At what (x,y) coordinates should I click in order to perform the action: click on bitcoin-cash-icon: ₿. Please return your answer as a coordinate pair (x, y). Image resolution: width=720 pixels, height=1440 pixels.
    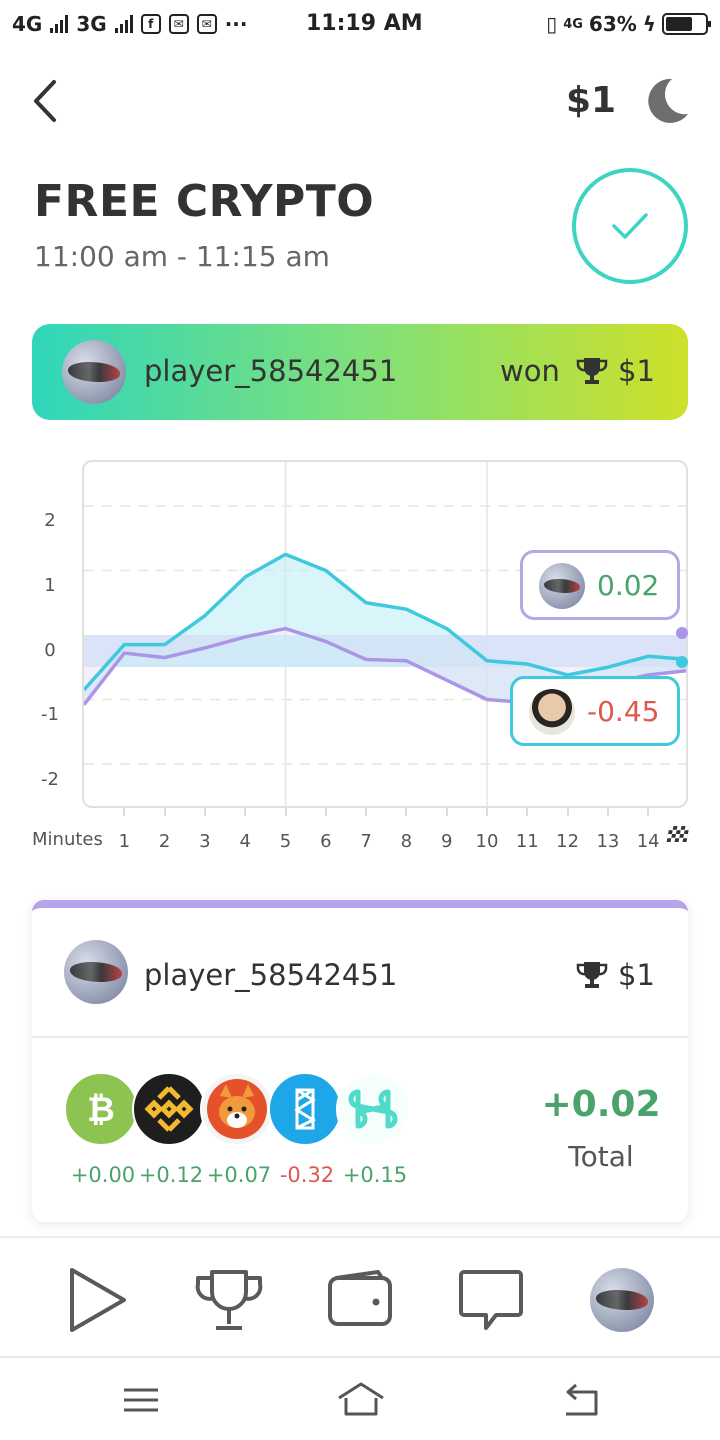
    Looking at the image, I should click on (101, 1109).